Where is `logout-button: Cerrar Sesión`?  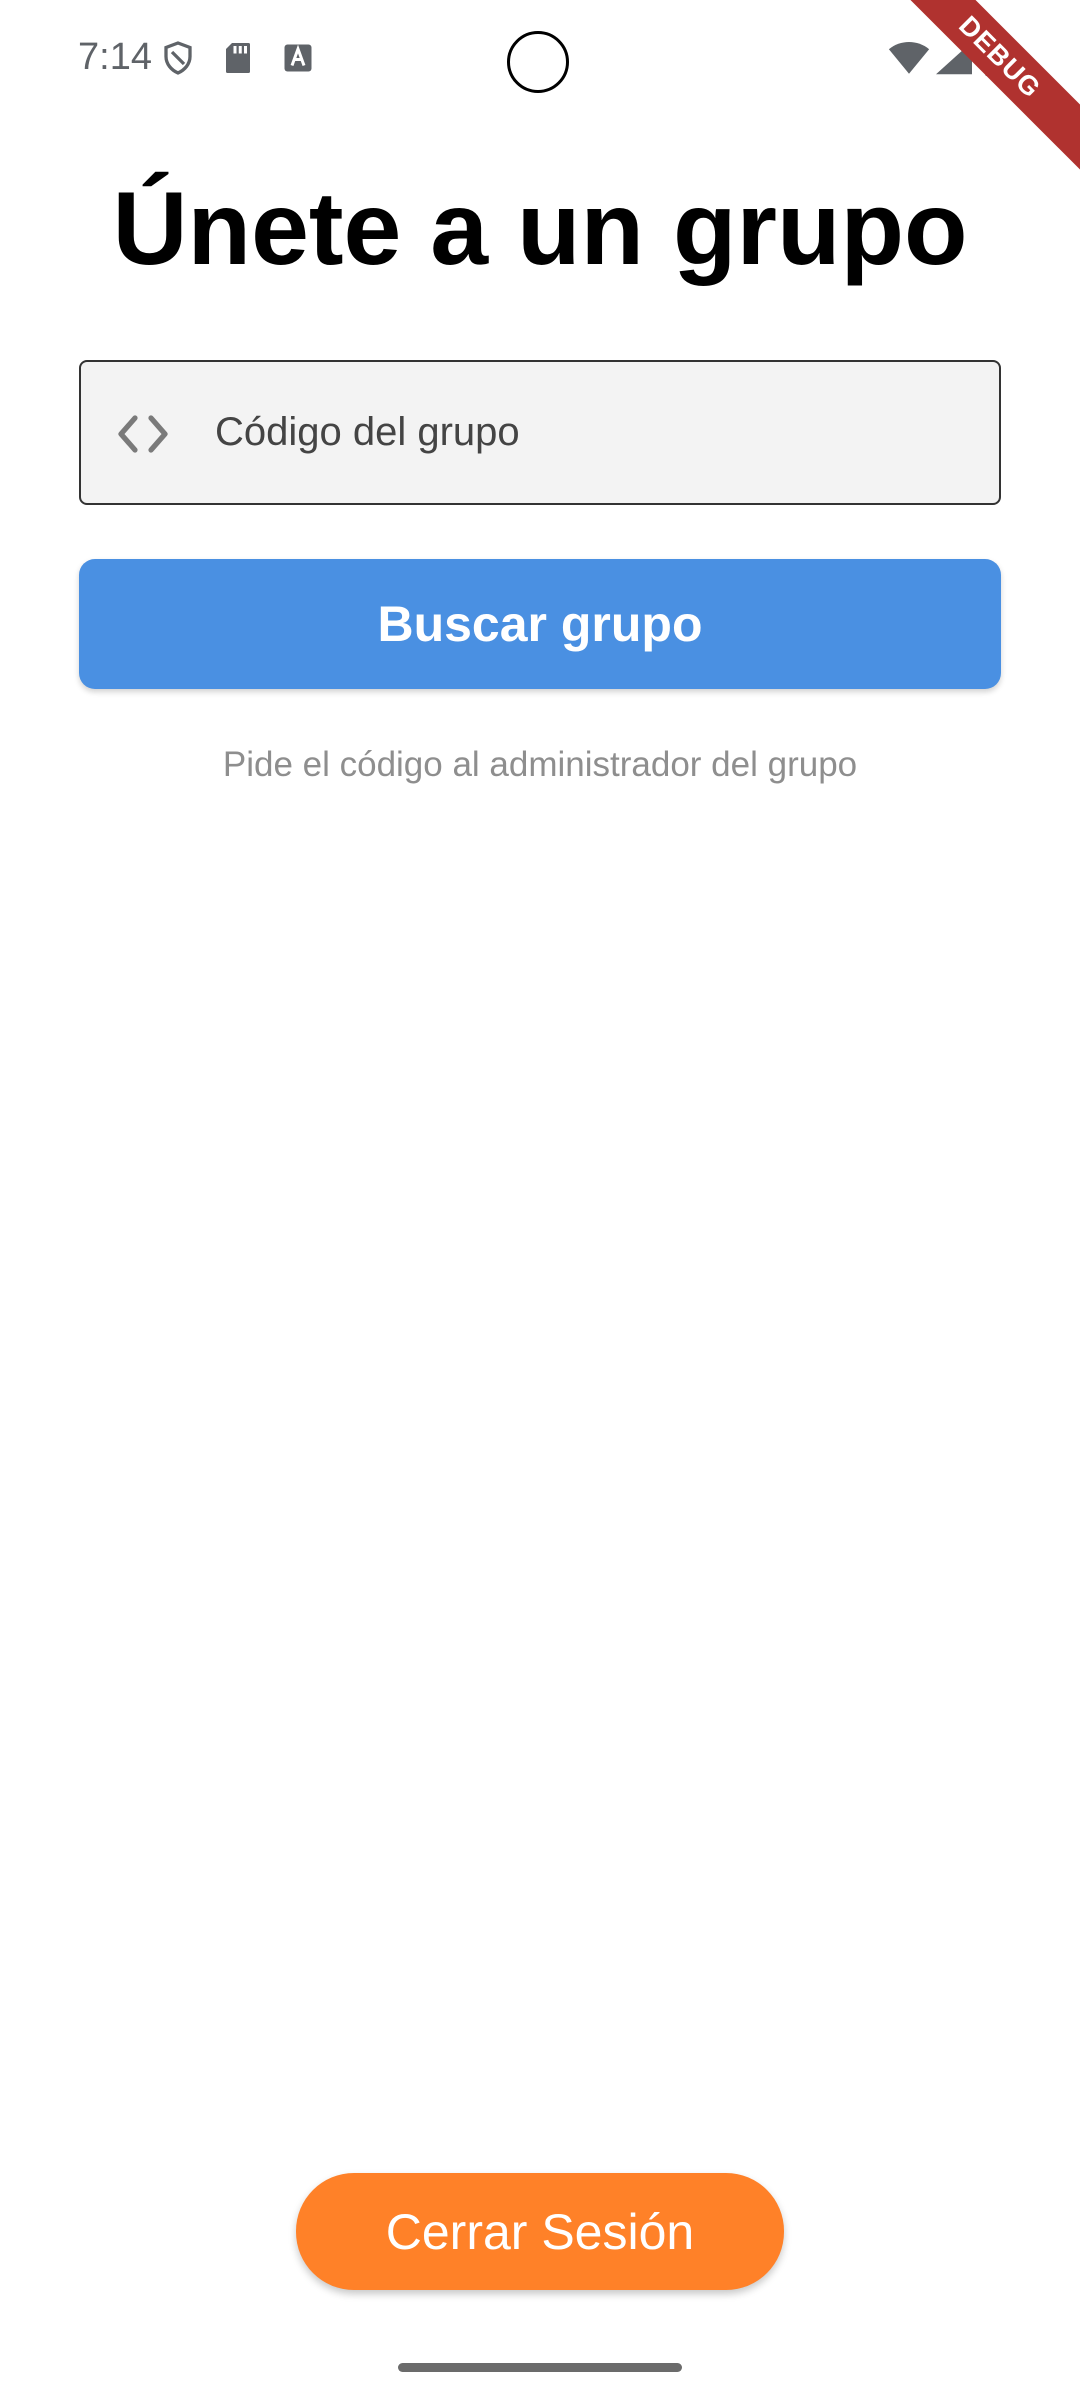
logout-button: Cerrar Sesión is located at coordinates (540, 2231).